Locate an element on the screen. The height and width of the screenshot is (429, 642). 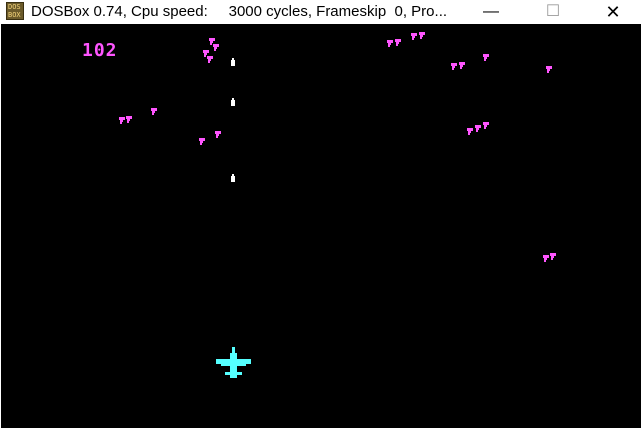
icon-text-bottom: BOX is located at coordinates (14, 15).